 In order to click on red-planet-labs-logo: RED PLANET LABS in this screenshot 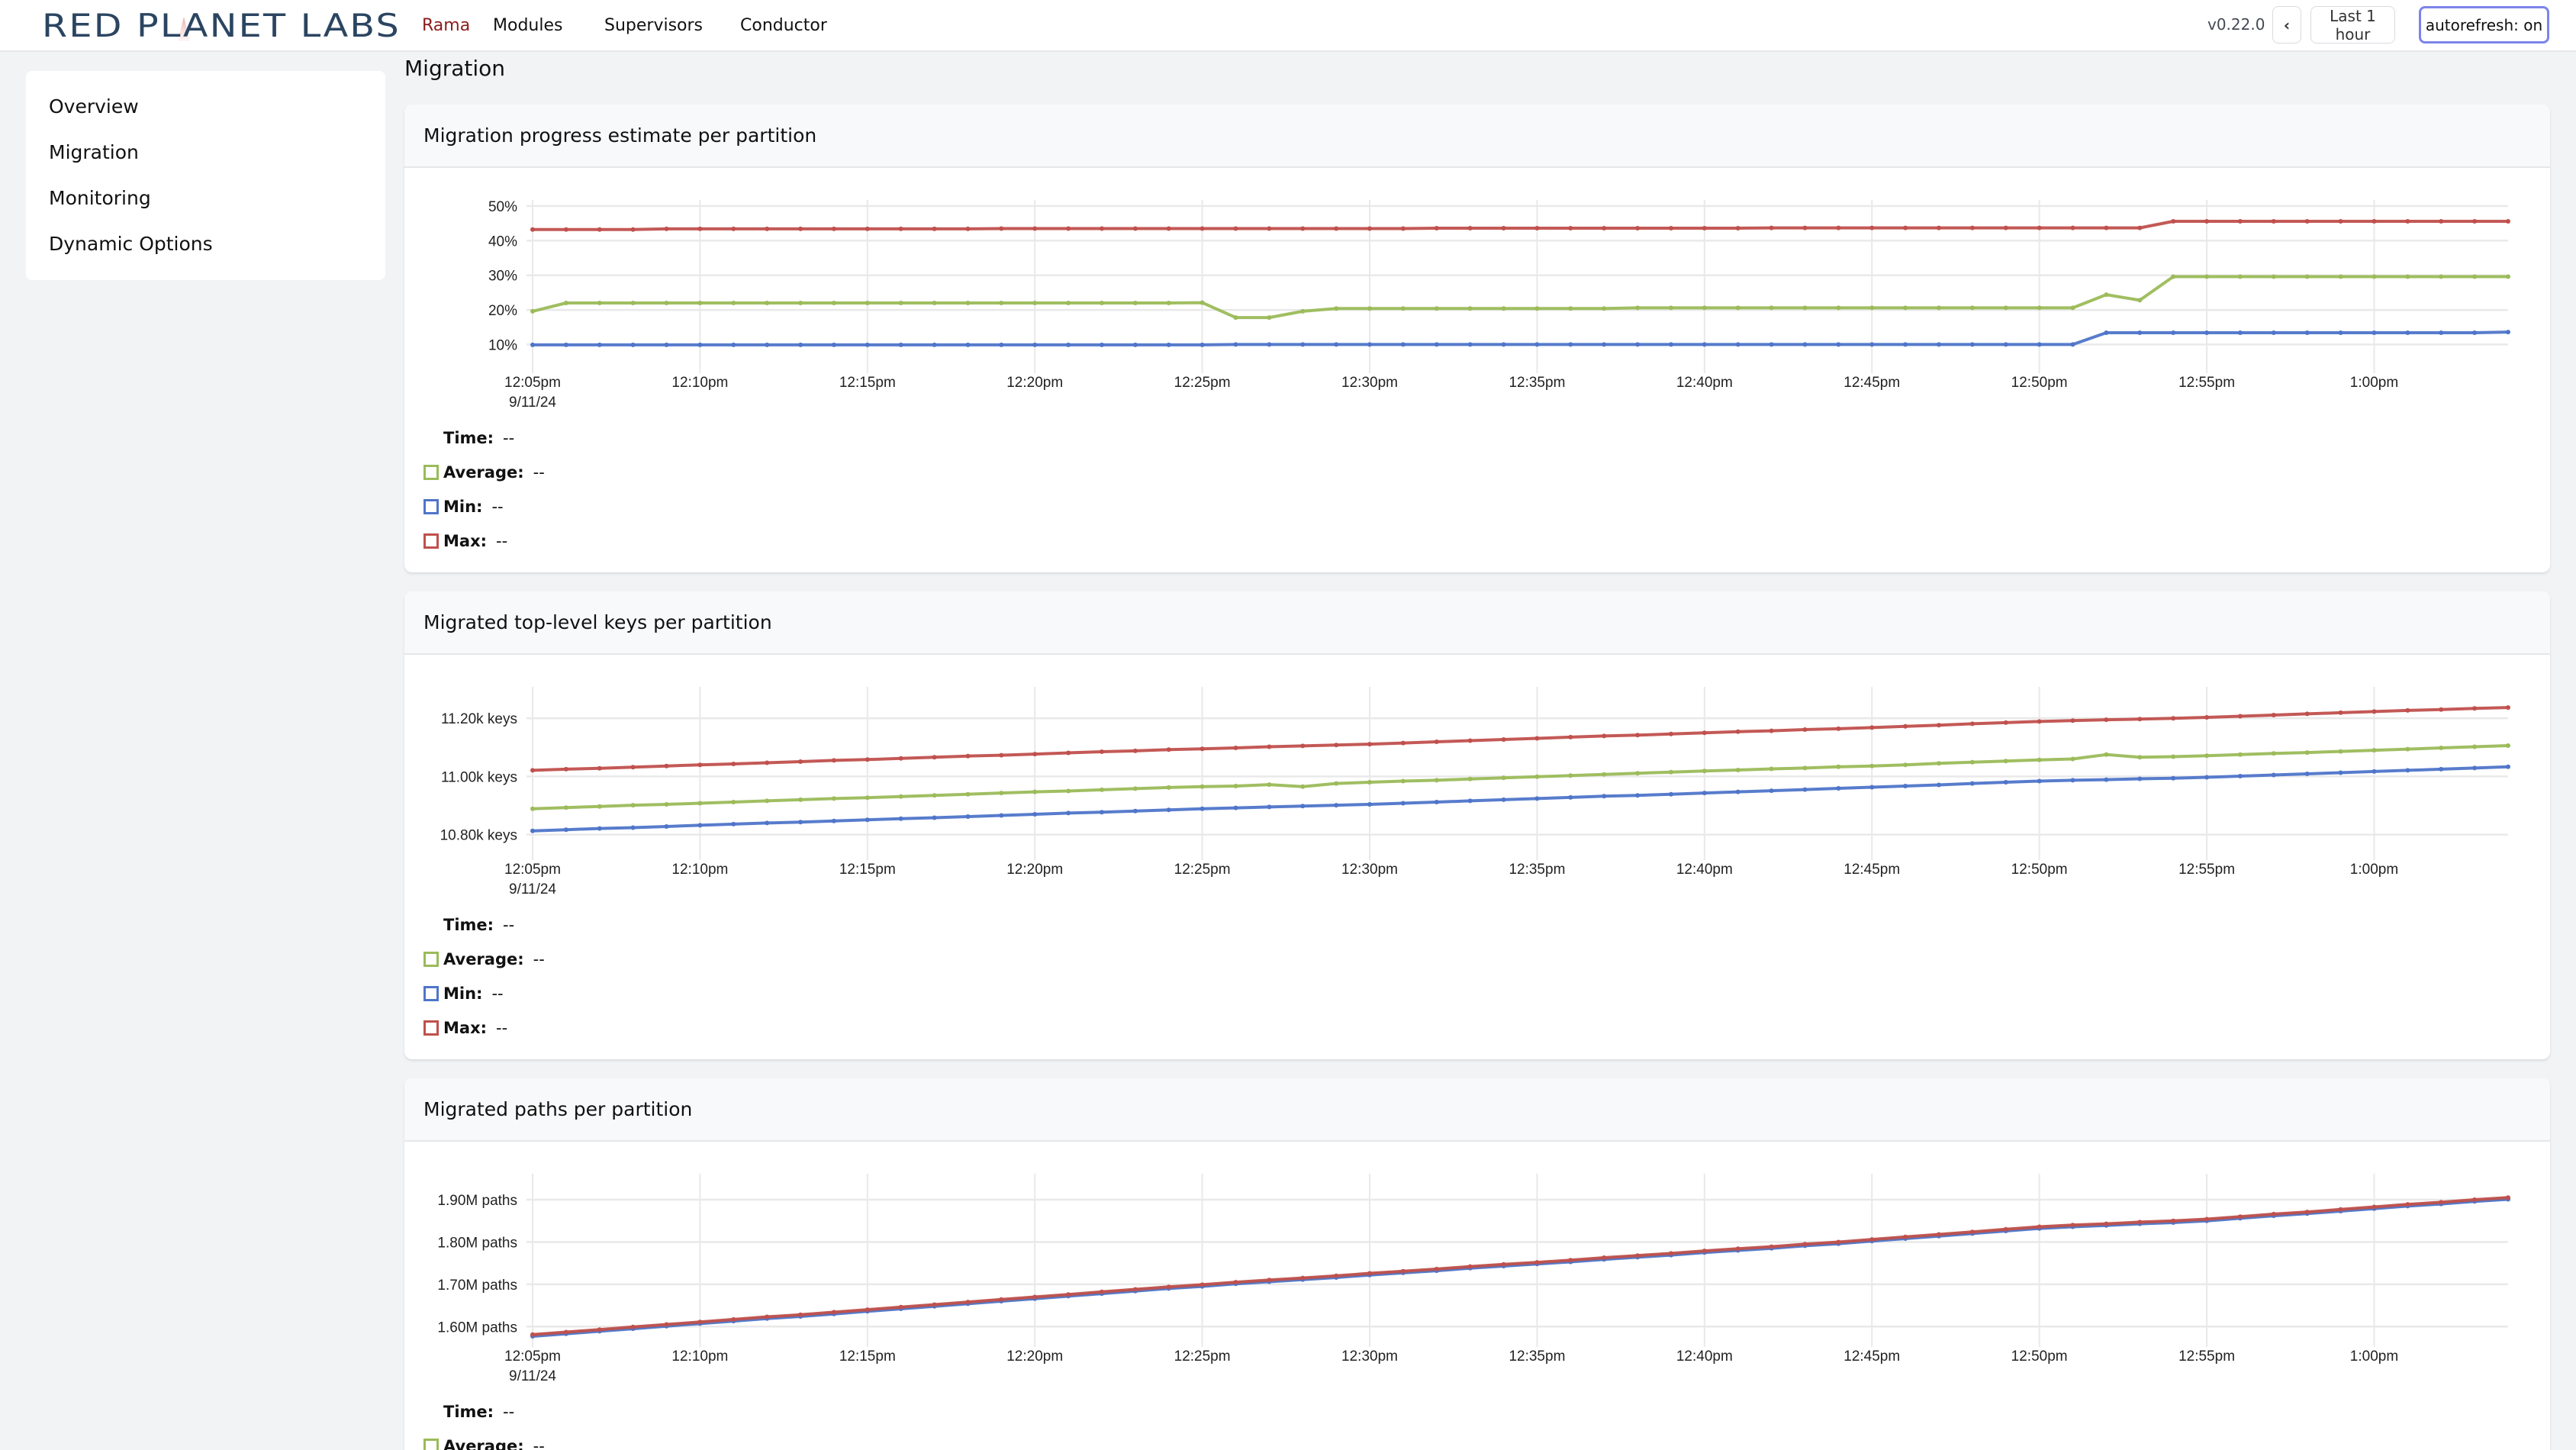, I will do `click(222, 25)`.